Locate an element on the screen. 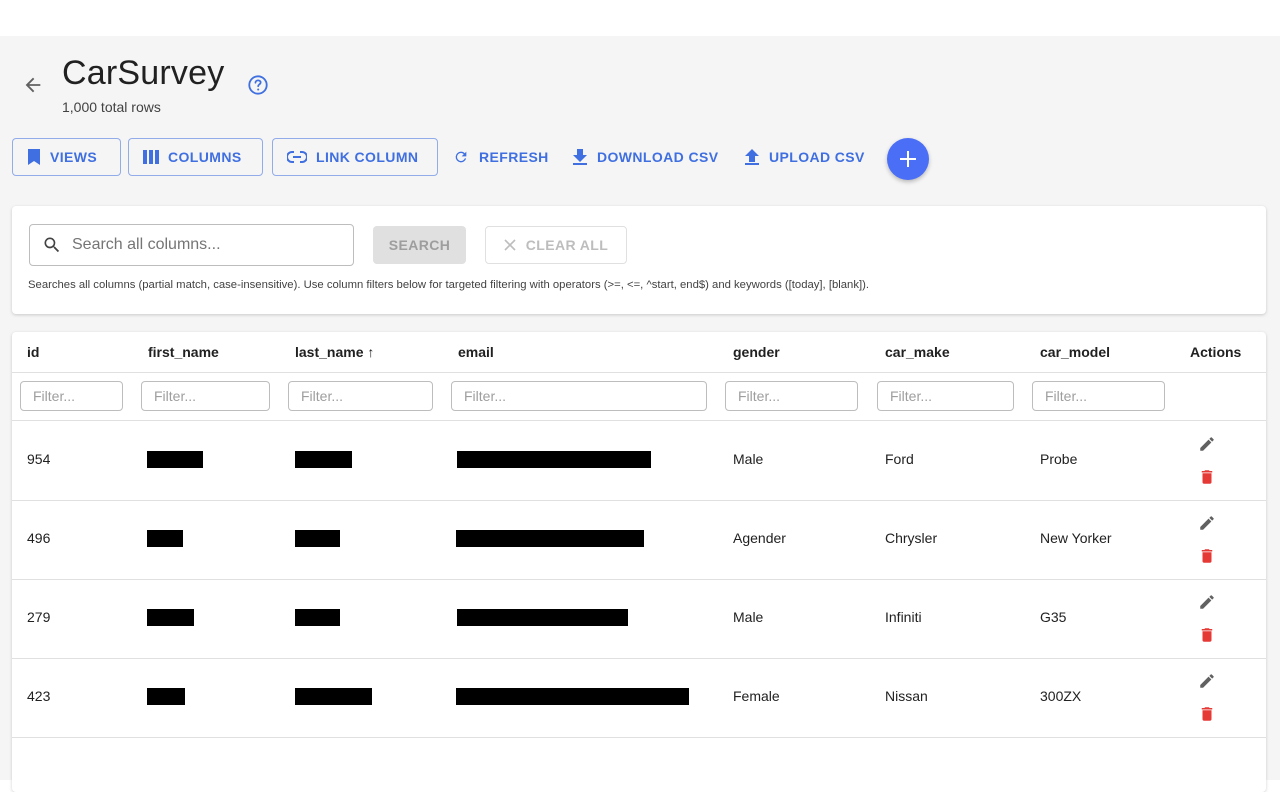 The width and height of the screenshot is (1280, 792). cell-car-make: Nissan is located at coordinates (906, 696).